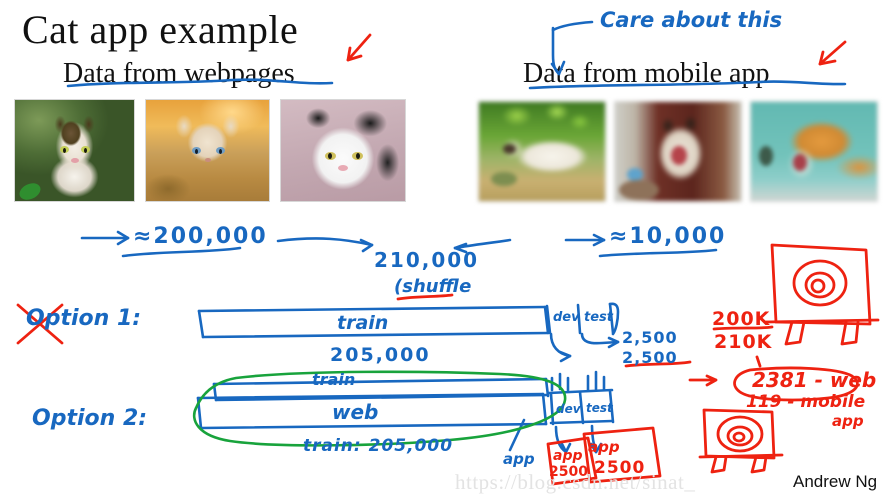 This screenshot has height=501, width=896. I want to click on care-about-this-note: Care about this, so click(691, 20).